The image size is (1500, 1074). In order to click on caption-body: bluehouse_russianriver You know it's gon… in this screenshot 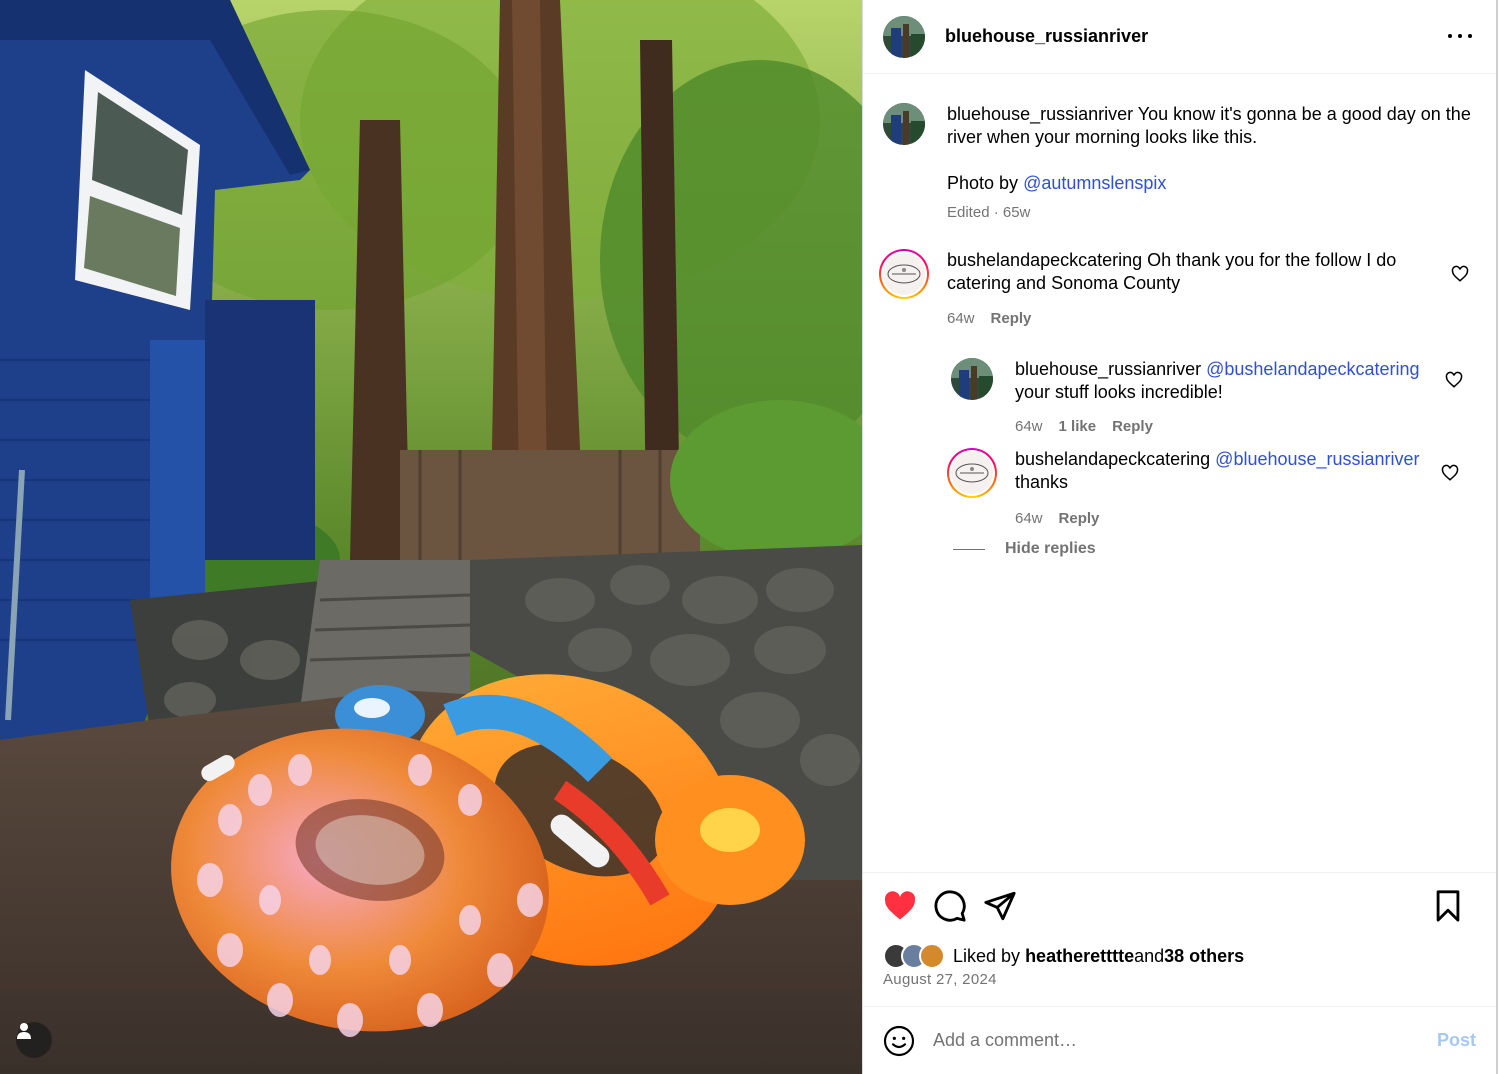, I will do `click(1212, 163)`.